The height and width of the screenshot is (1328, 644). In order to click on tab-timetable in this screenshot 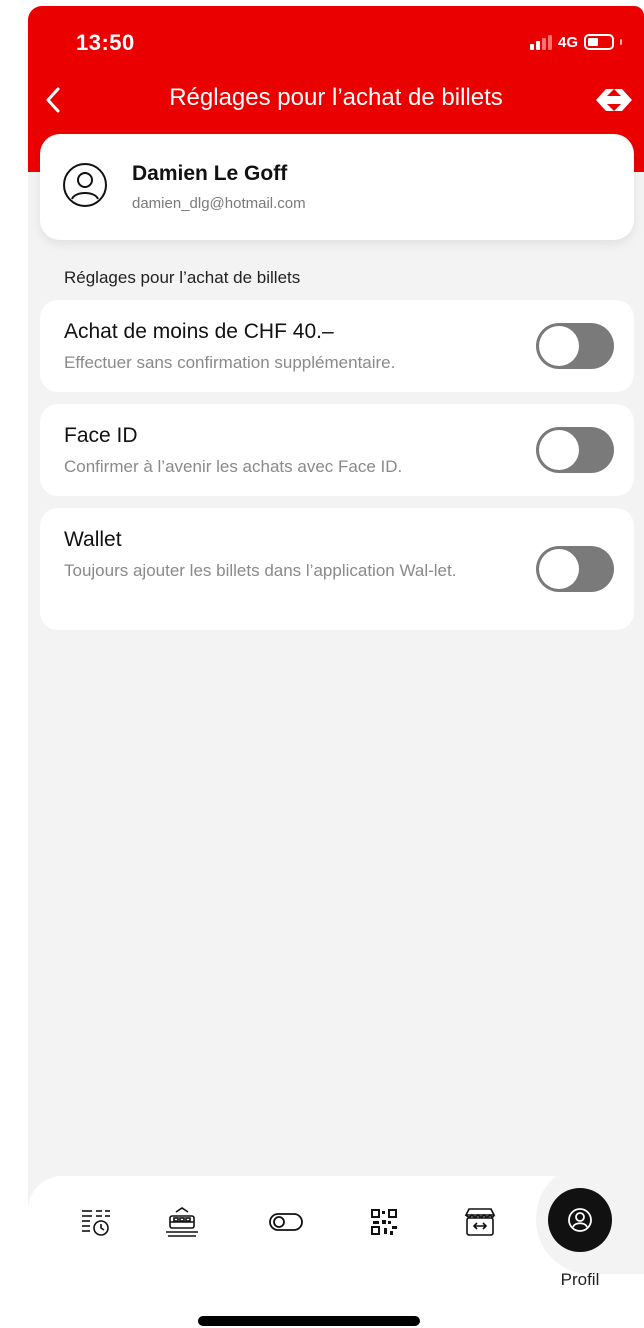, I will do `click(96, 1222)`.